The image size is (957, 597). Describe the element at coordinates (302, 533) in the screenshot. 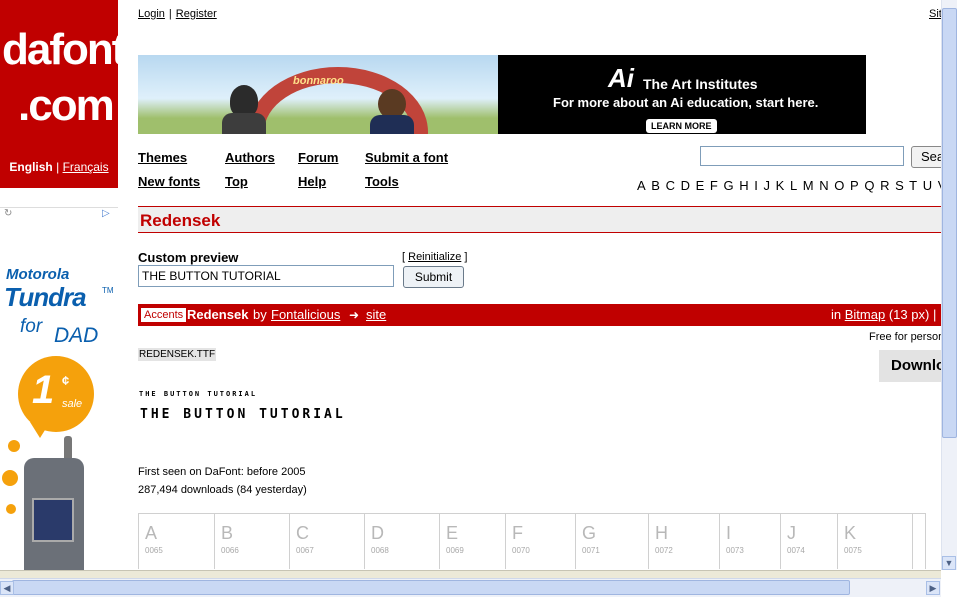

I see `char-glyph: C` at that location.